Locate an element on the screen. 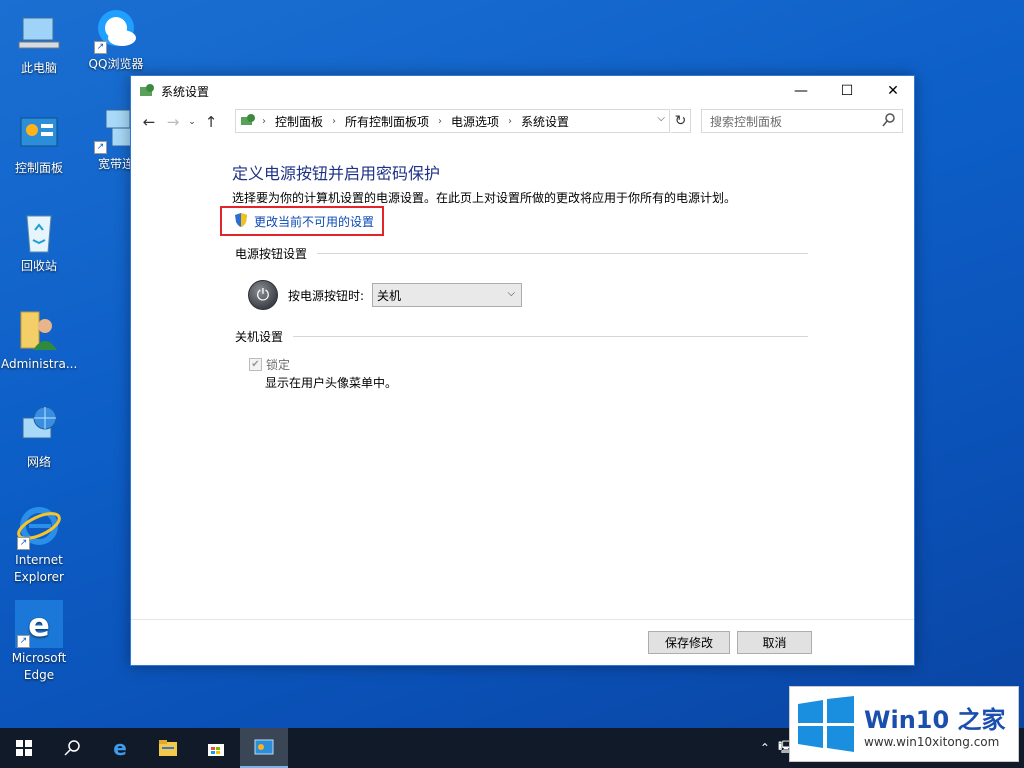 The image size is (1024, 768). control-panel-taskbar-icon is located at coordinates (264, 748).